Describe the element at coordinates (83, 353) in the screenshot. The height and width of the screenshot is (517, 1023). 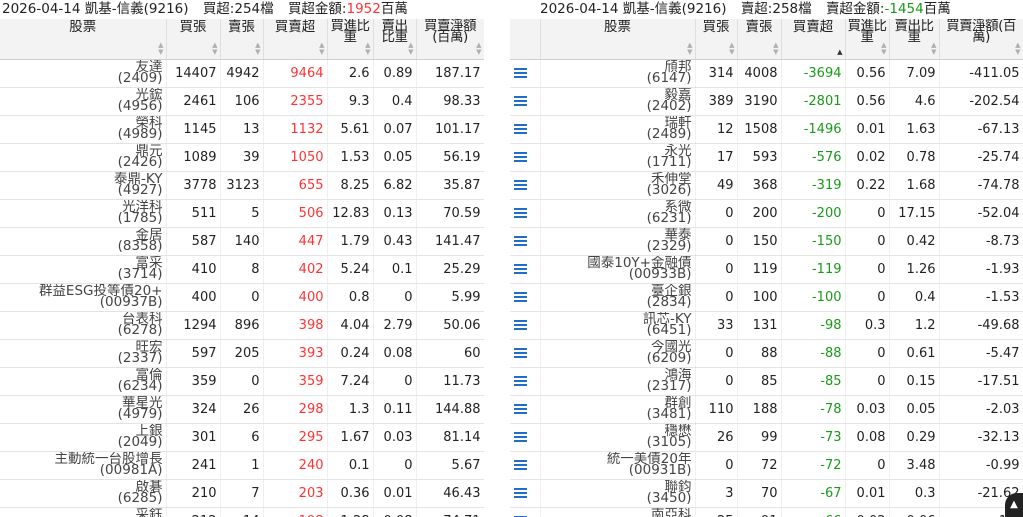
I see `stock-cell: 旺宏 (2337)` at that location.